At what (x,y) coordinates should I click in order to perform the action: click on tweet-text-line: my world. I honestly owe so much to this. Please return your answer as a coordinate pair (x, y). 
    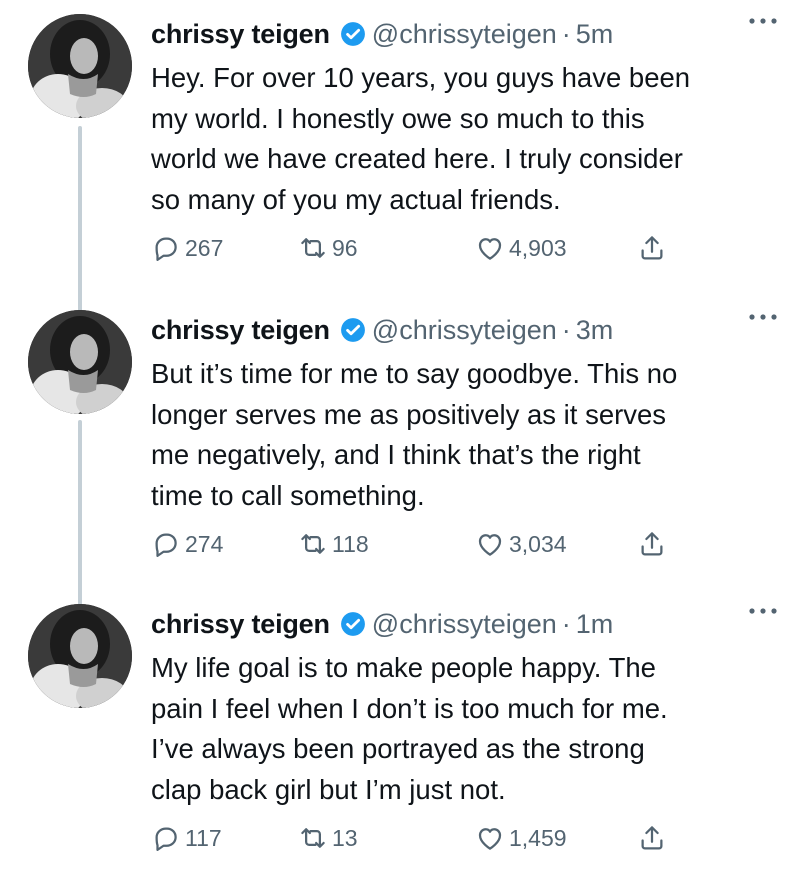
    Looking at the image, I should click on (398, 118).